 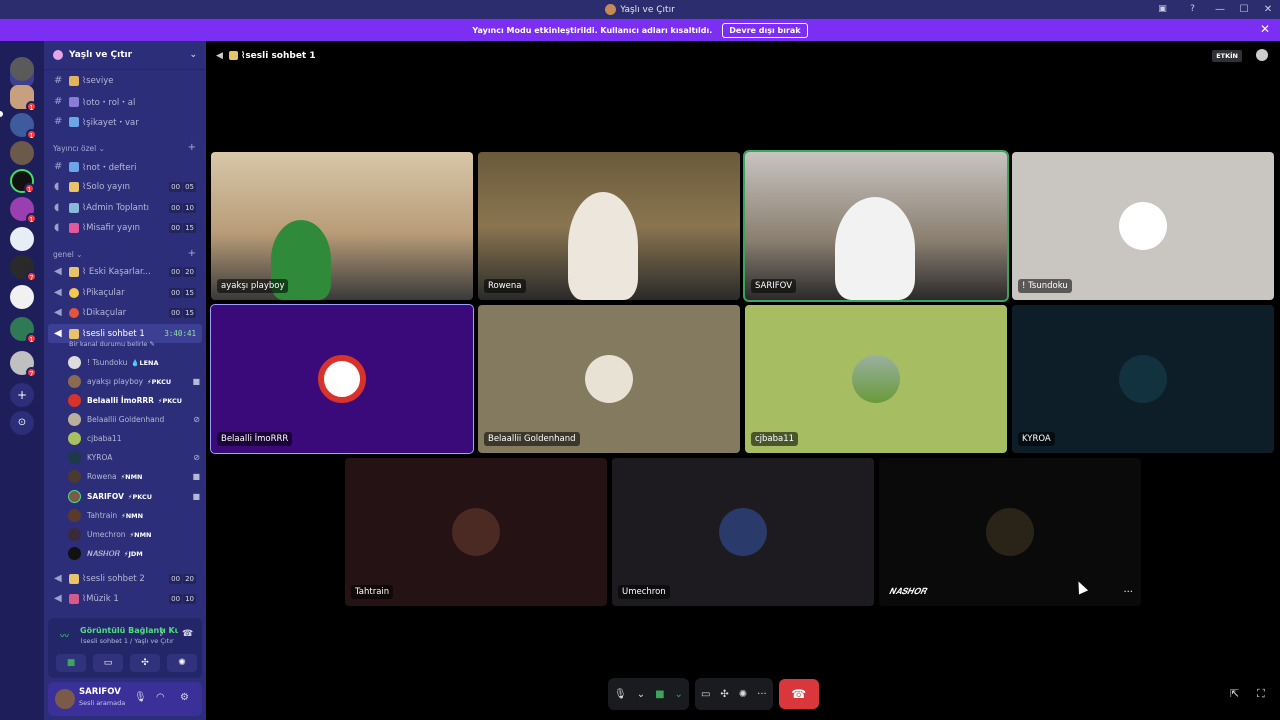 What do you see at coordinates (187, 634) in the screenshot?
I see `disconnect-icon: ☎` at bounding box center [187, 634].